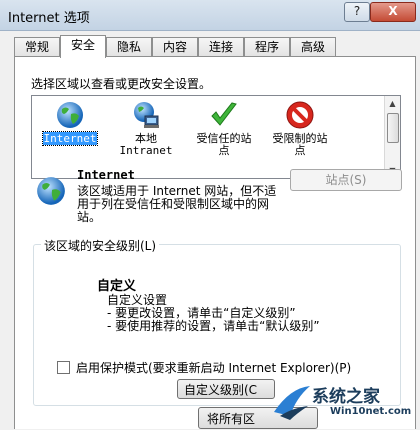 This screenshot has width=420, height=430. I want to click on security-level-name: 自定义, so click(117, 286).